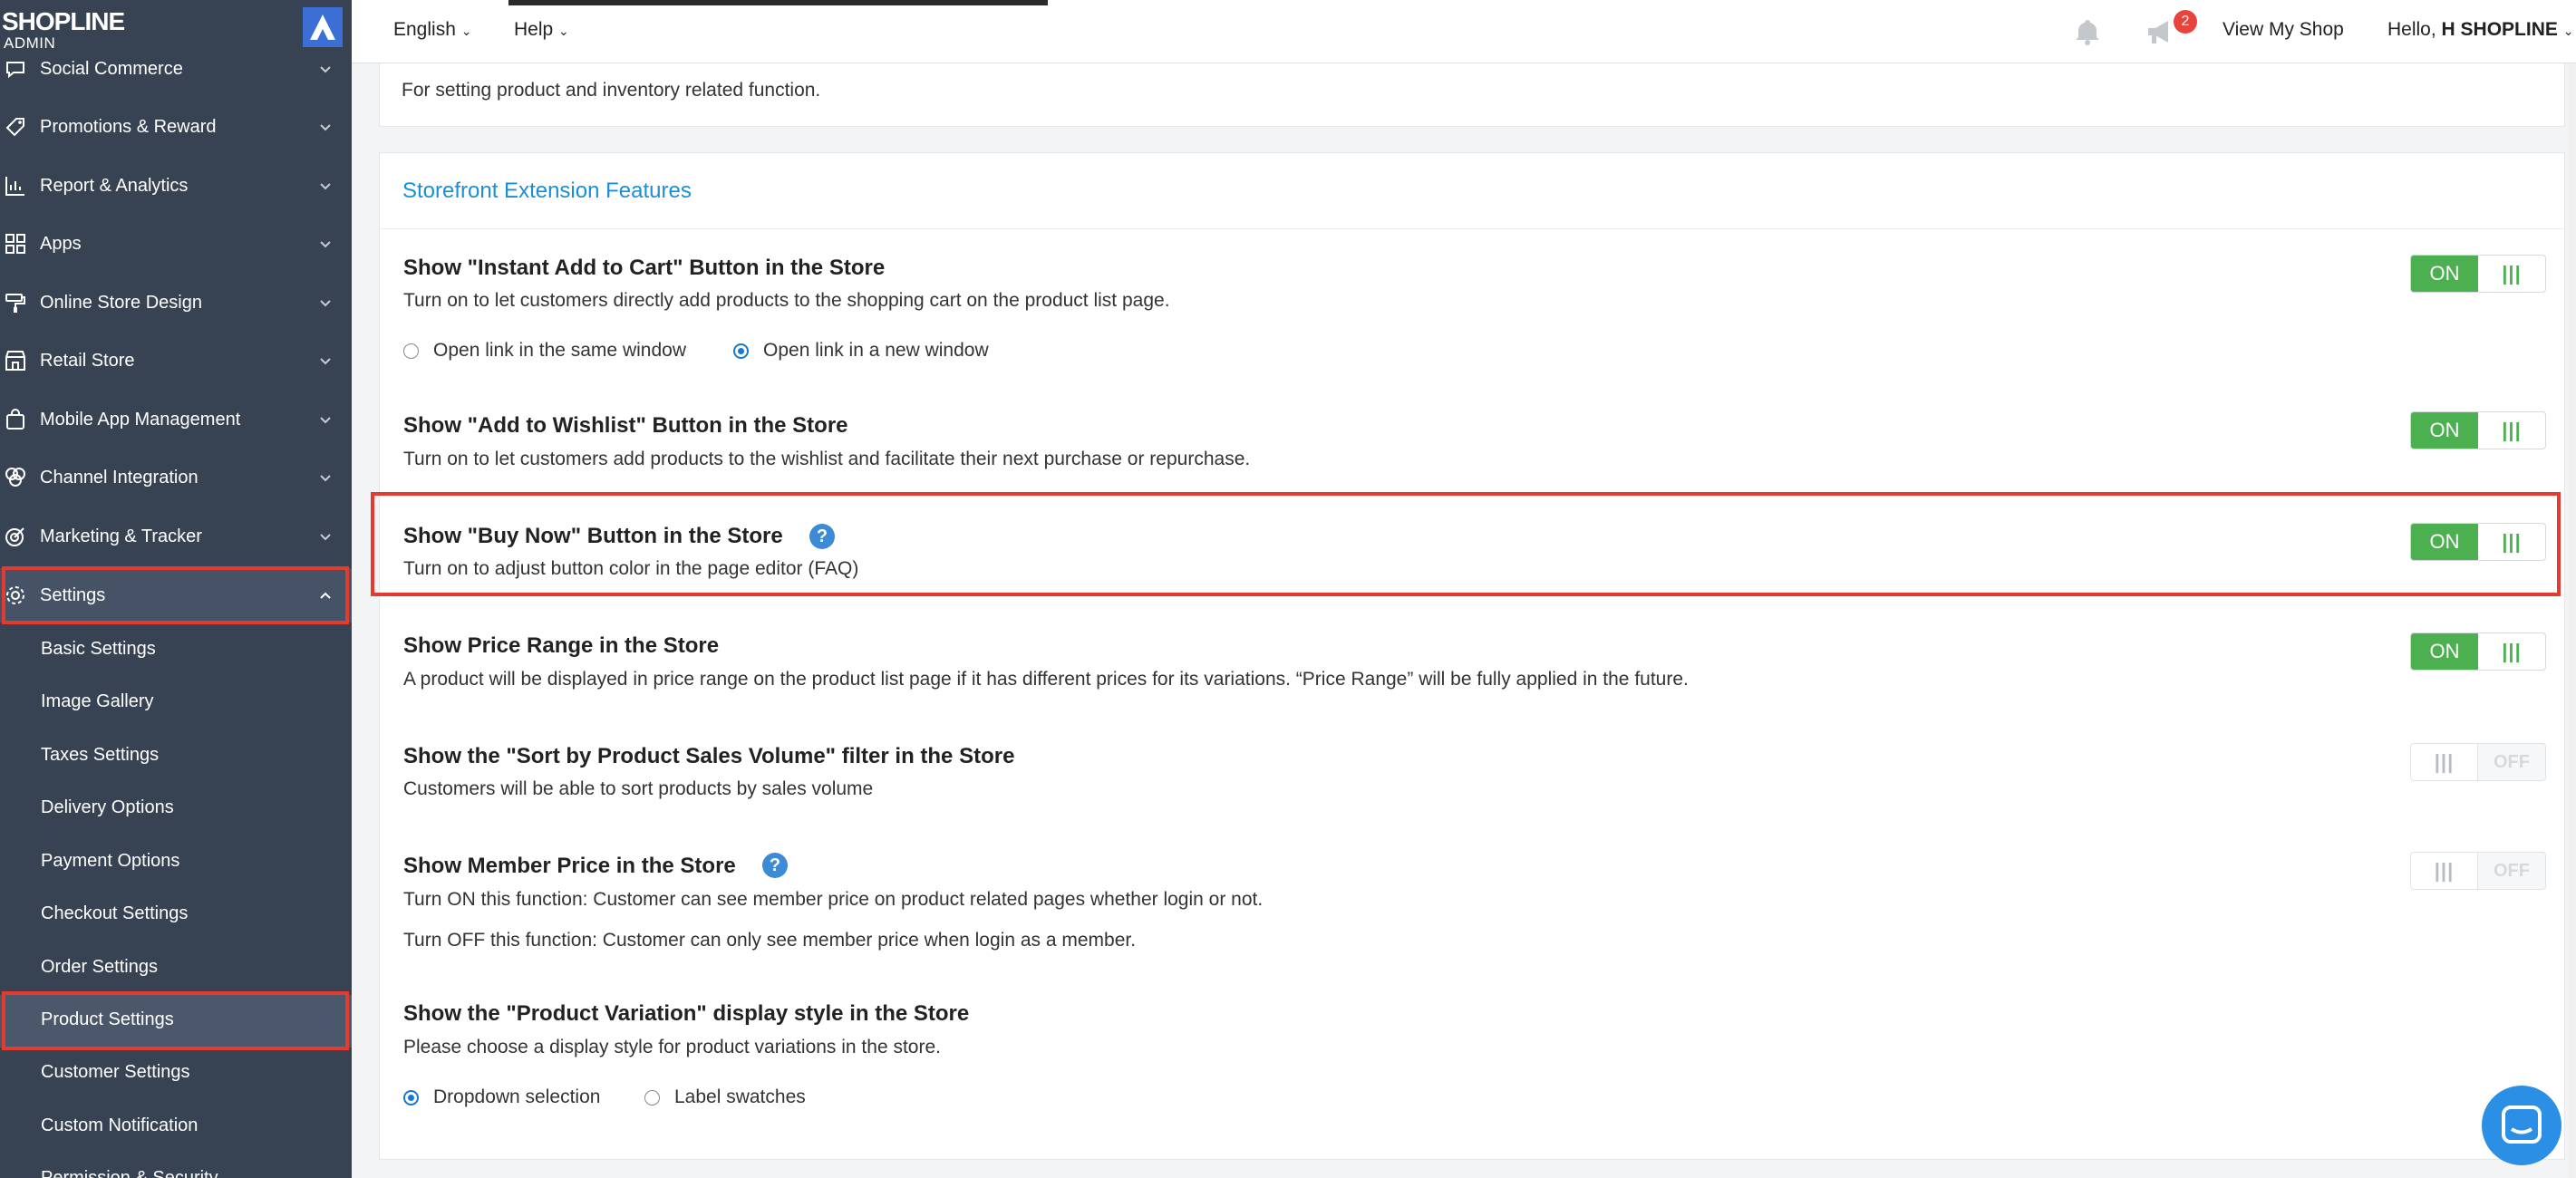  Describe the element at coordinates (129, 1173) in the screenshot. I see `sidebar-subitem-label: Permission & Security` at that location.